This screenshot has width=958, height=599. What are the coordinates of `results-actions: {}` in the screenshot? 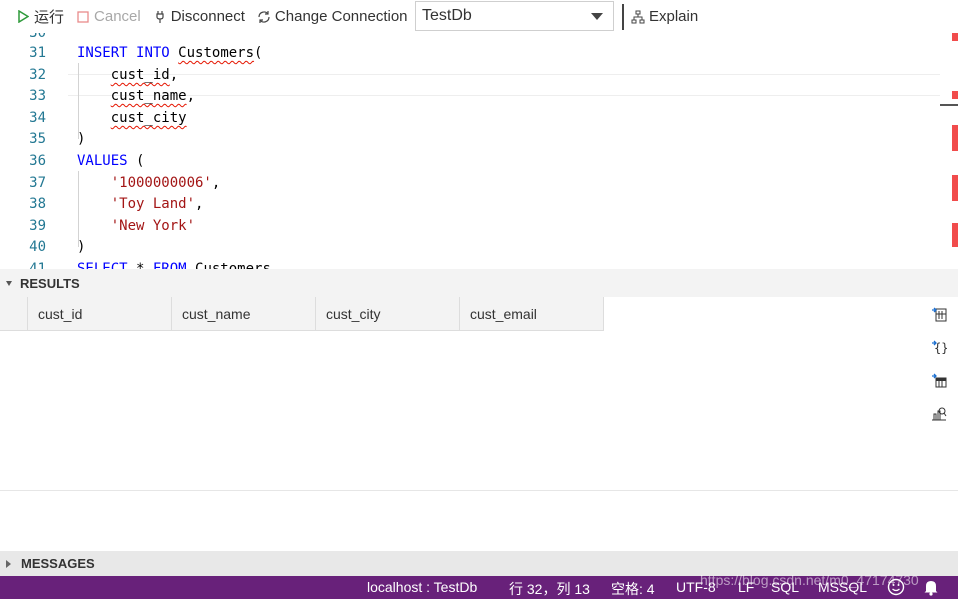 It's located at (940, 371).